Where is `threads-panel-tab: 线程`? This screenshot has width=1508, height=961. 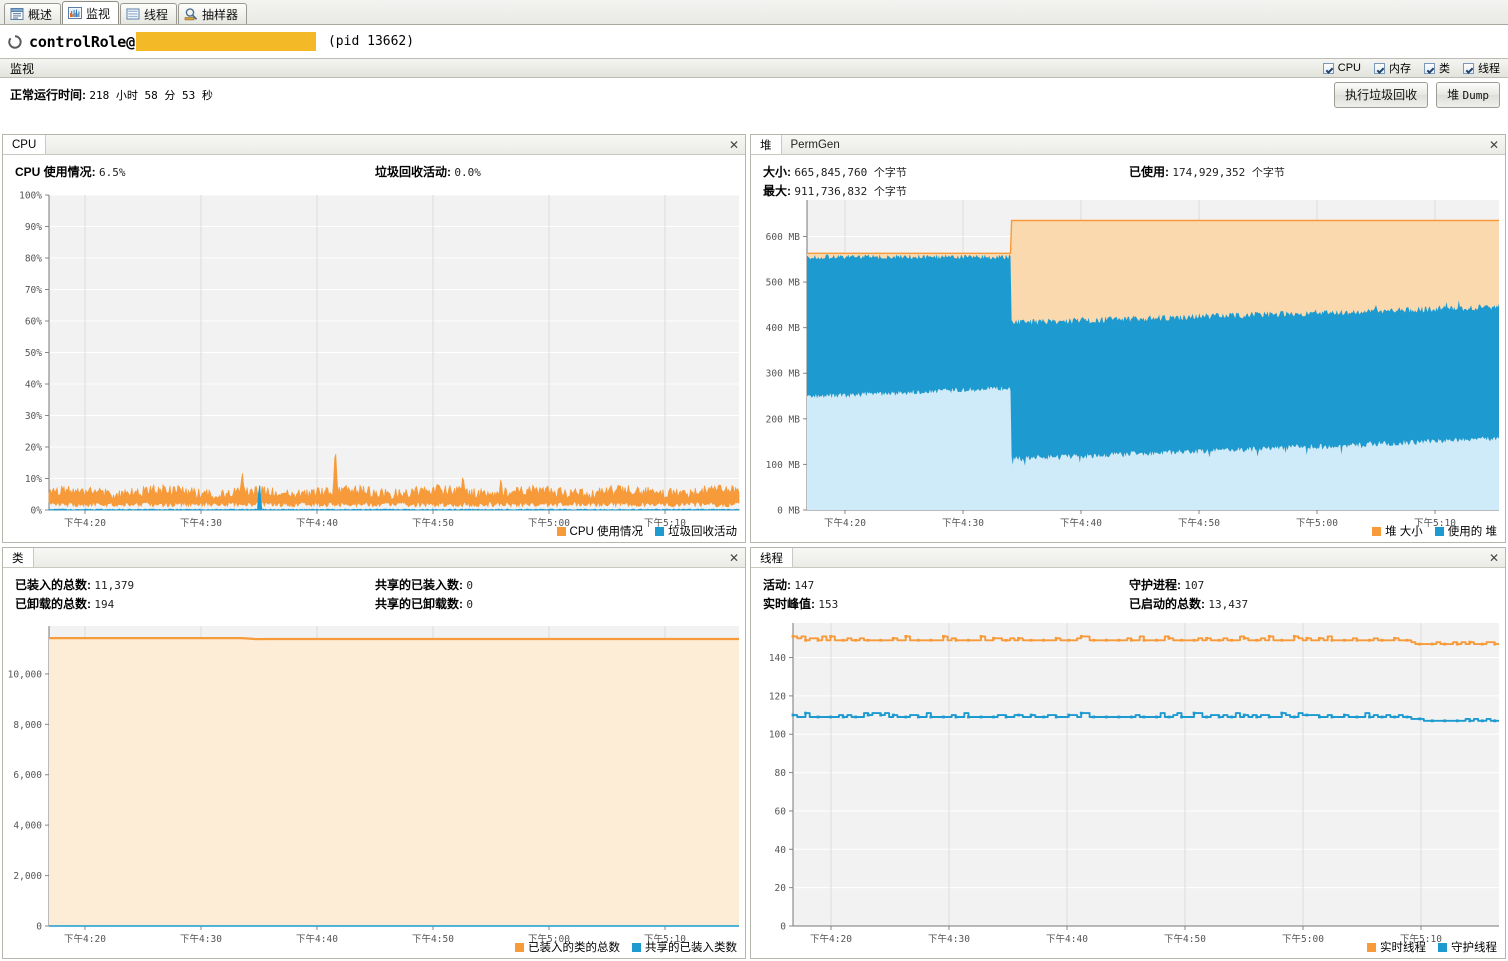
threads-panel-tab: 线程 is located at coordinates (772, 557).